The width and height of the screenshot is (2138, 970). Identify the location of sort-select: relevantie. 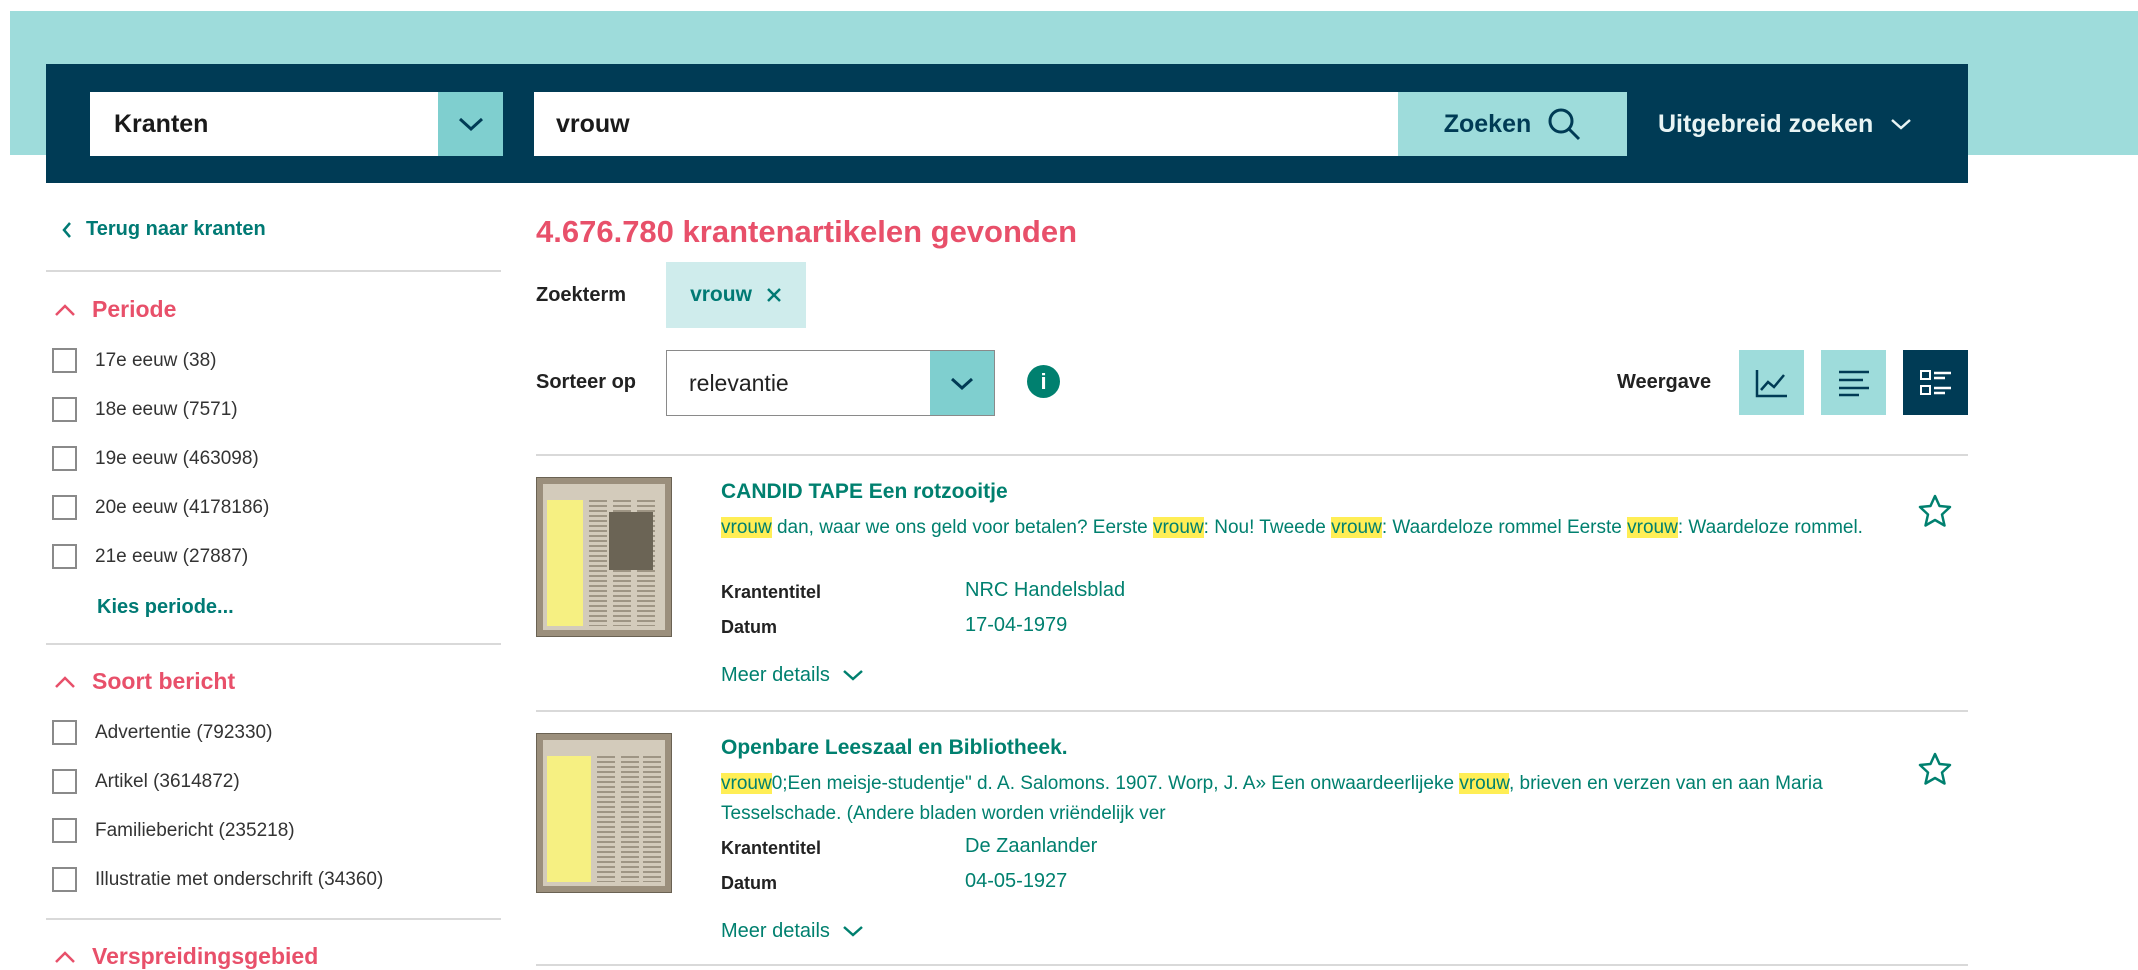
(830, 383).